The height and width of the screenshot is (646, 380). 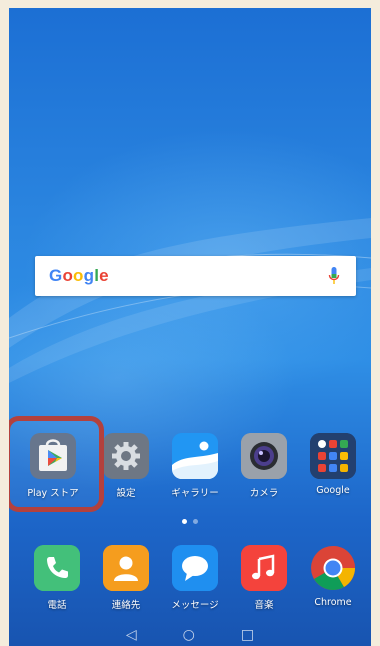 I want to click on gallery-icon, so click(x=195, y=456).